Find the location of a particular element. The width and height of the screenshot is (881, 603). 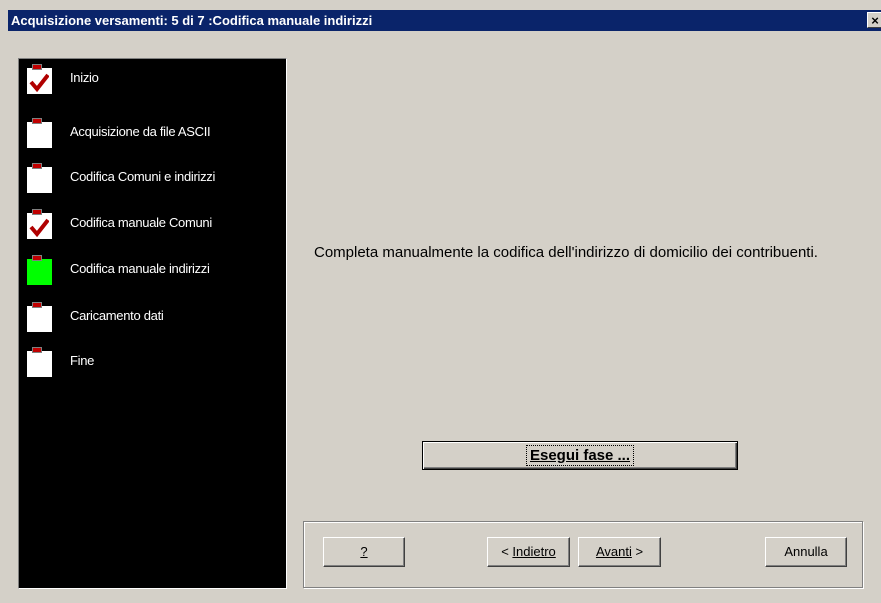

step-item-current: Codifica manuale indirizzi is located at coordinates (154, 271).